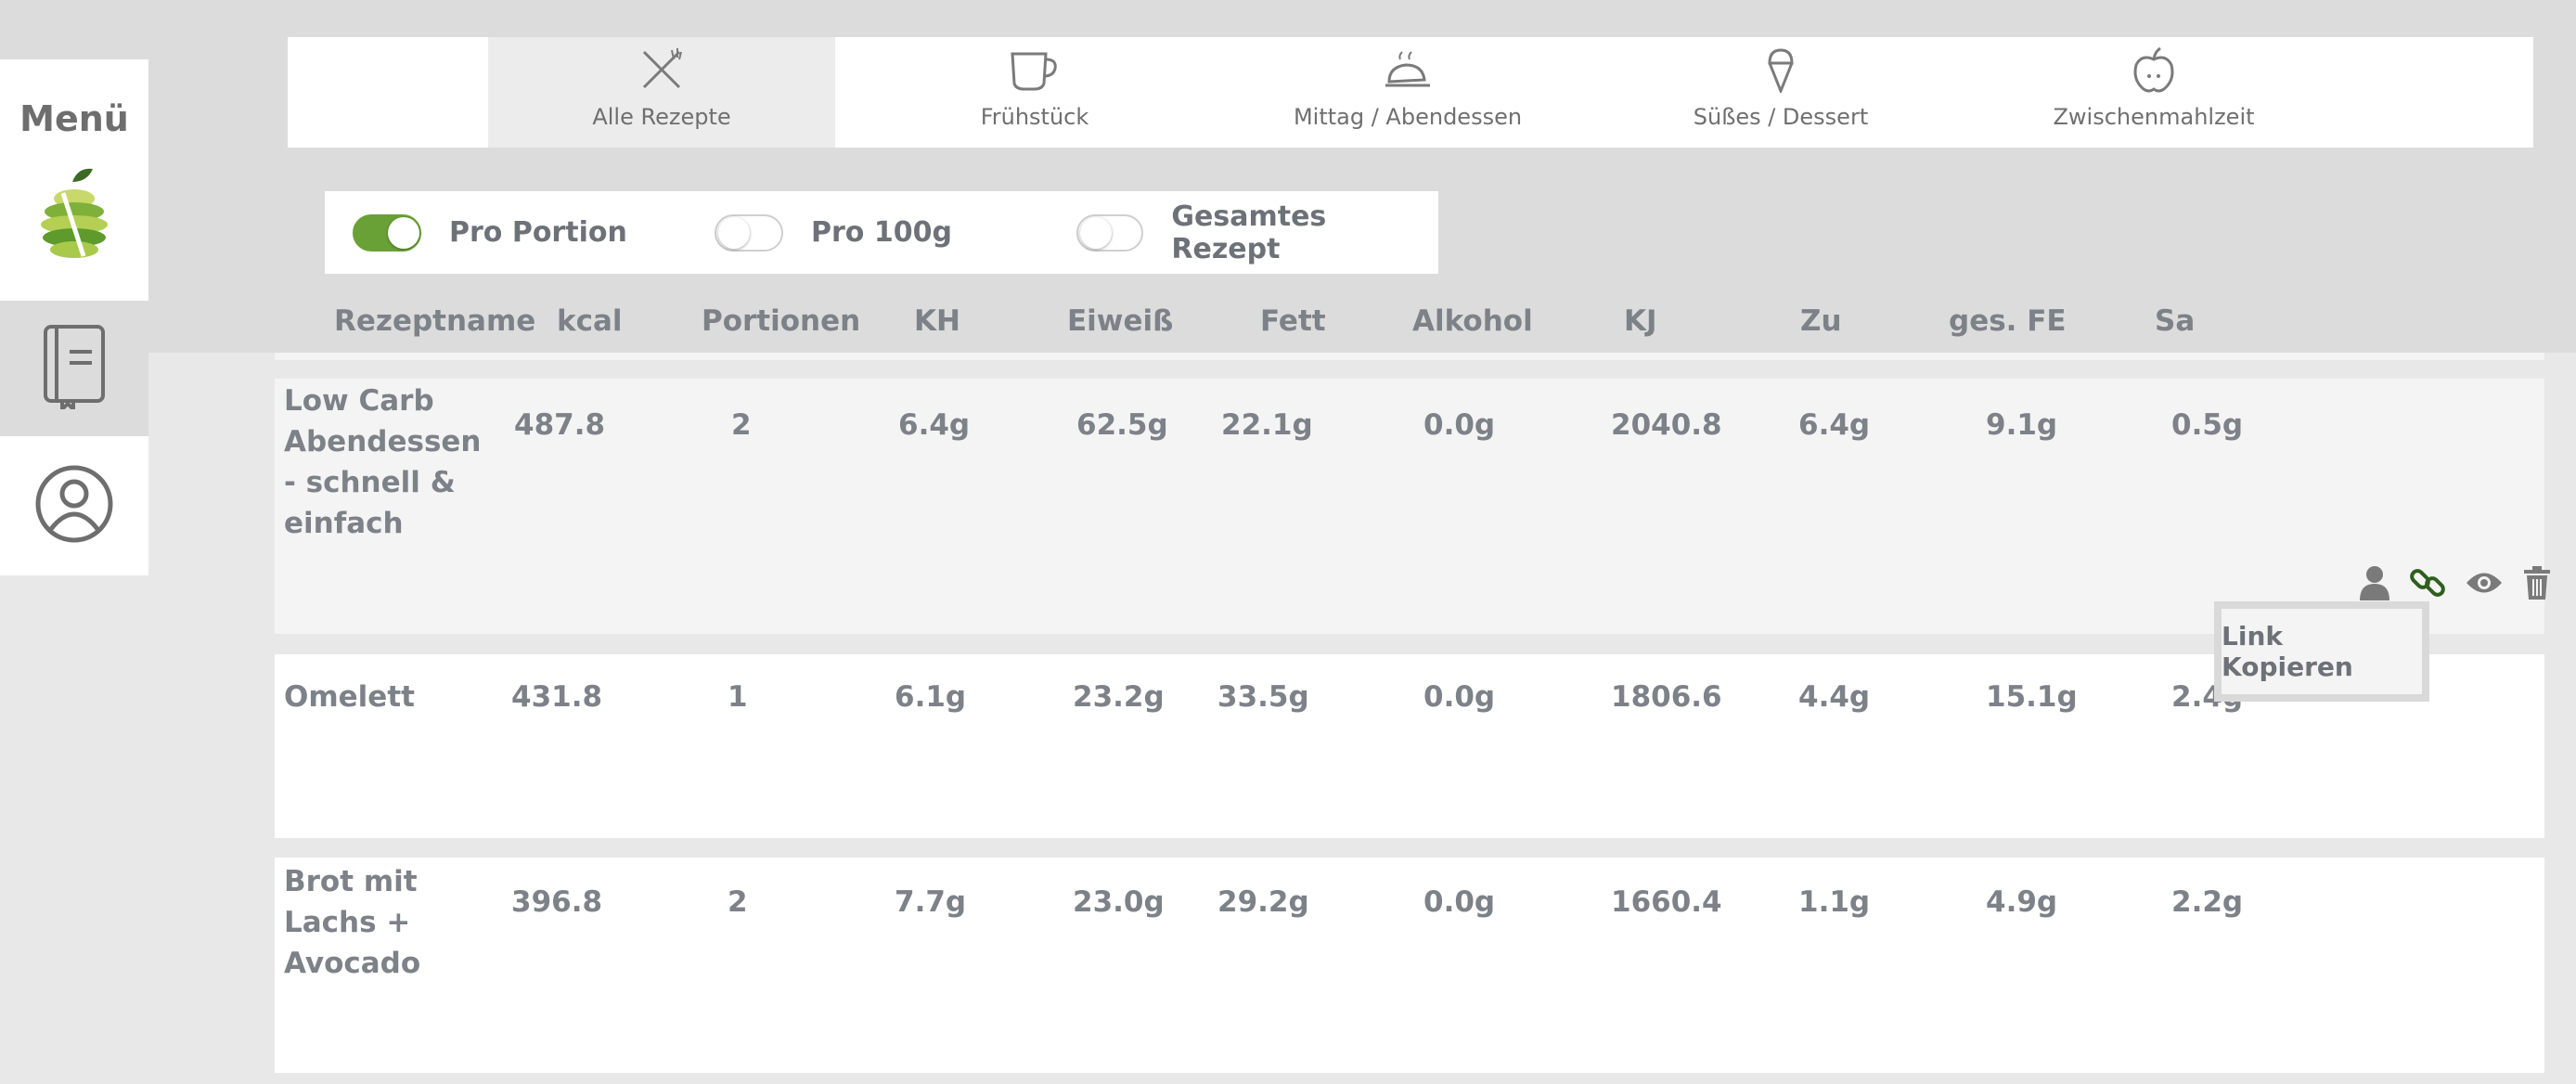 The width and height of the screenshot is (2576, 1084). Describe the element at coordinates (2207, 902) in the screenshot. I see `cell-sa: 2.2g` at that location.